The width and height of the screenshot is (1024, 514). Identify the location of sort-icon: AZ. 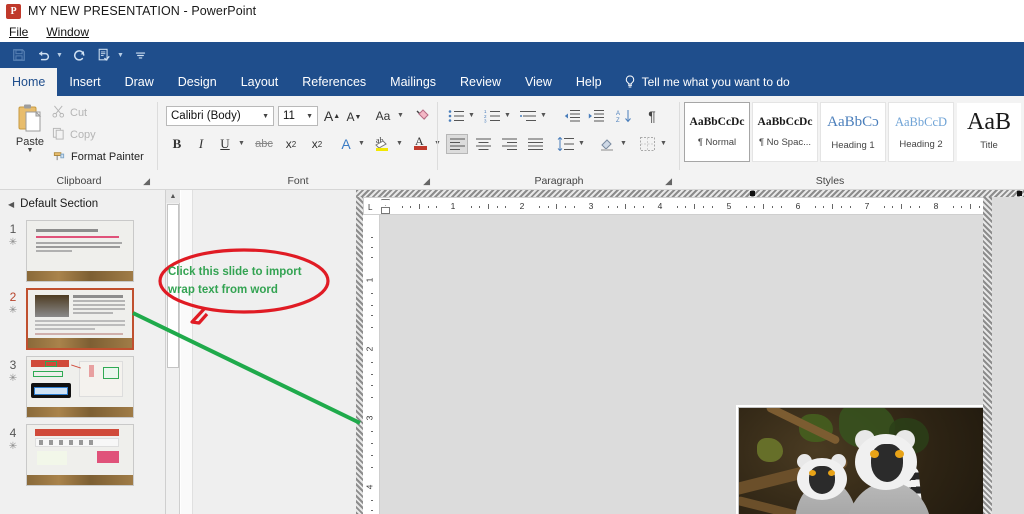
(624, 116).